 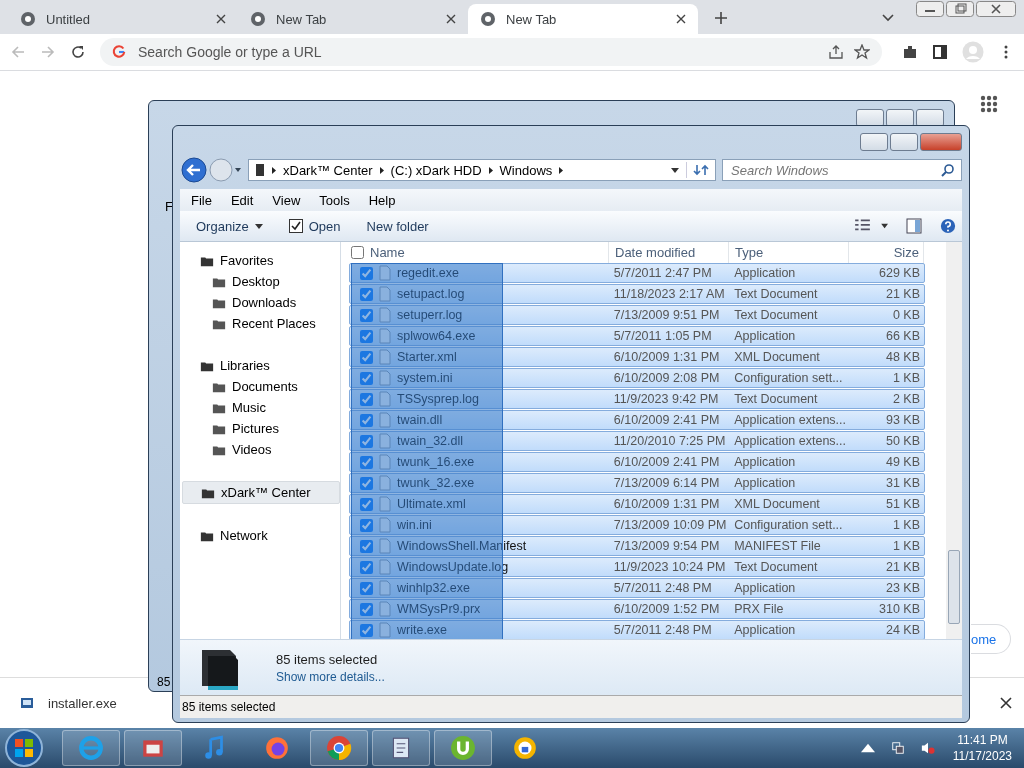 What do you see at coordinates (637, 357) in the screenshot?
I see `file-row: Starter.xml 6/10/2009 1:31 PM XML Document 48 KB` at bounding box center [637, 357].